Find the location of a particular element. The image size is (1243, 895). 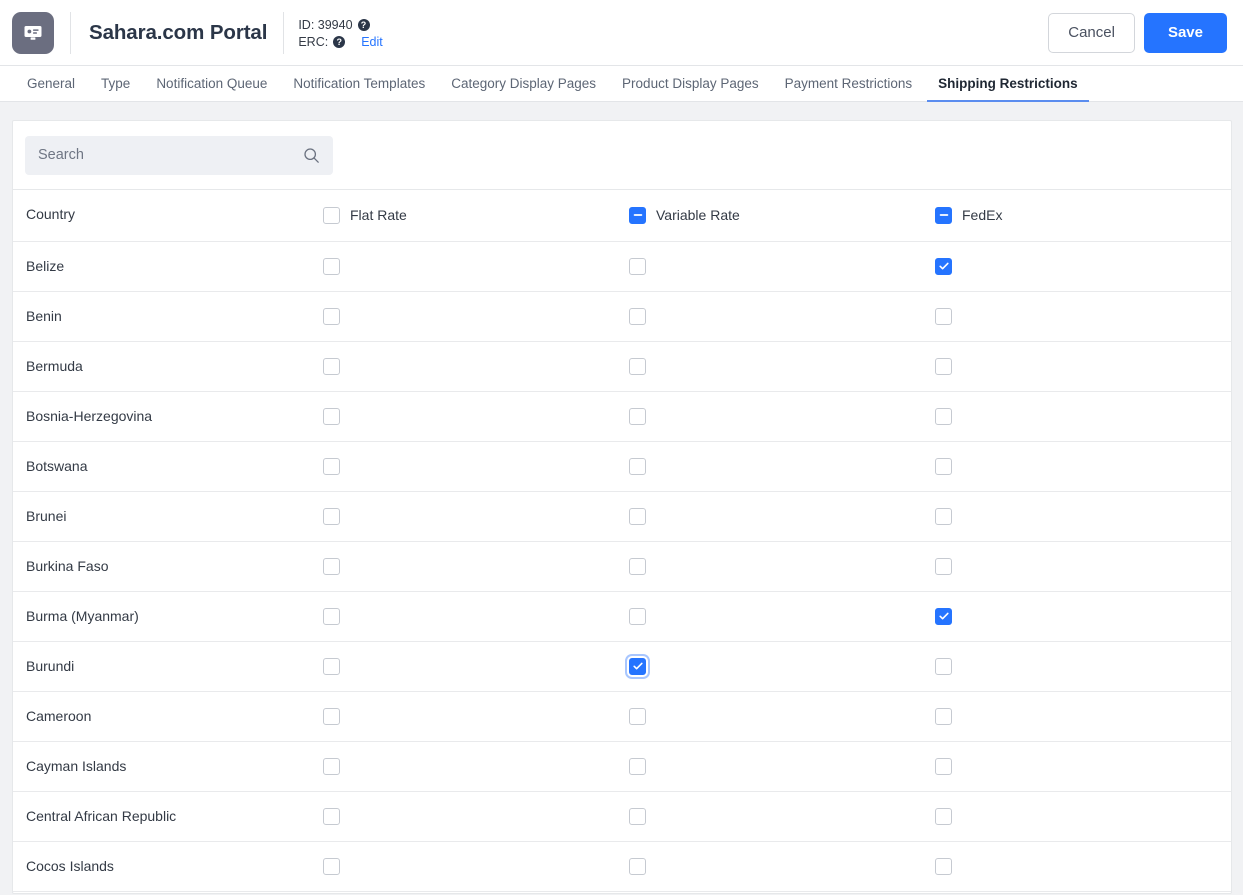

select-all-checkbox-flat-rate is located at coordinates (331, 215).